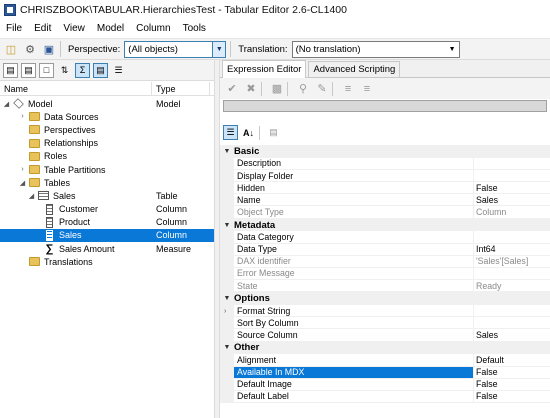 This screenshot has width=550, height=418. I want to click on comment-icon: ≡, so click(348, 89).